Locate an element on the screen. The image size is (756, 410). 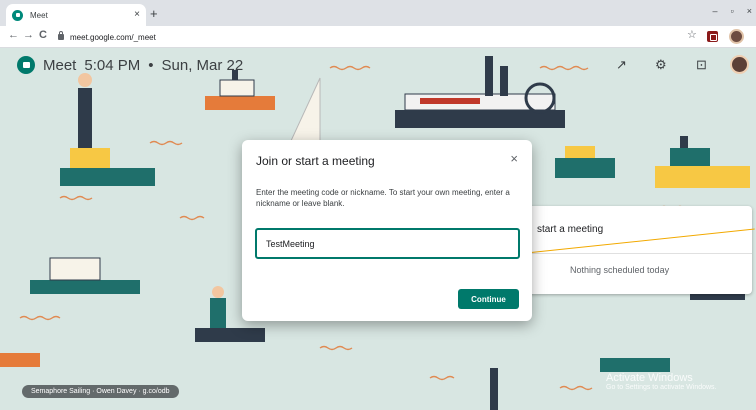
current-date: Sun, Mar 22 is located at coordinates (202, 65).